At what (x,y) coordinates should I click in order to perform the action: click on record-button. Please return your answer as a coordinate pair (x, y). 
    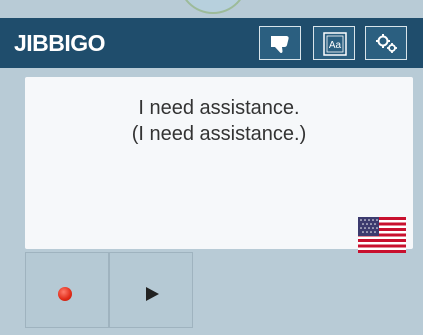
    Looking at the image, I should click on (67, 290).